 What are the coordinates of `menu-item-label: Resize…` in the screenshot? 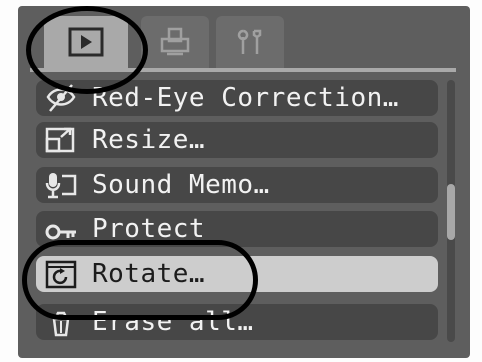 It's located at (149, 140).